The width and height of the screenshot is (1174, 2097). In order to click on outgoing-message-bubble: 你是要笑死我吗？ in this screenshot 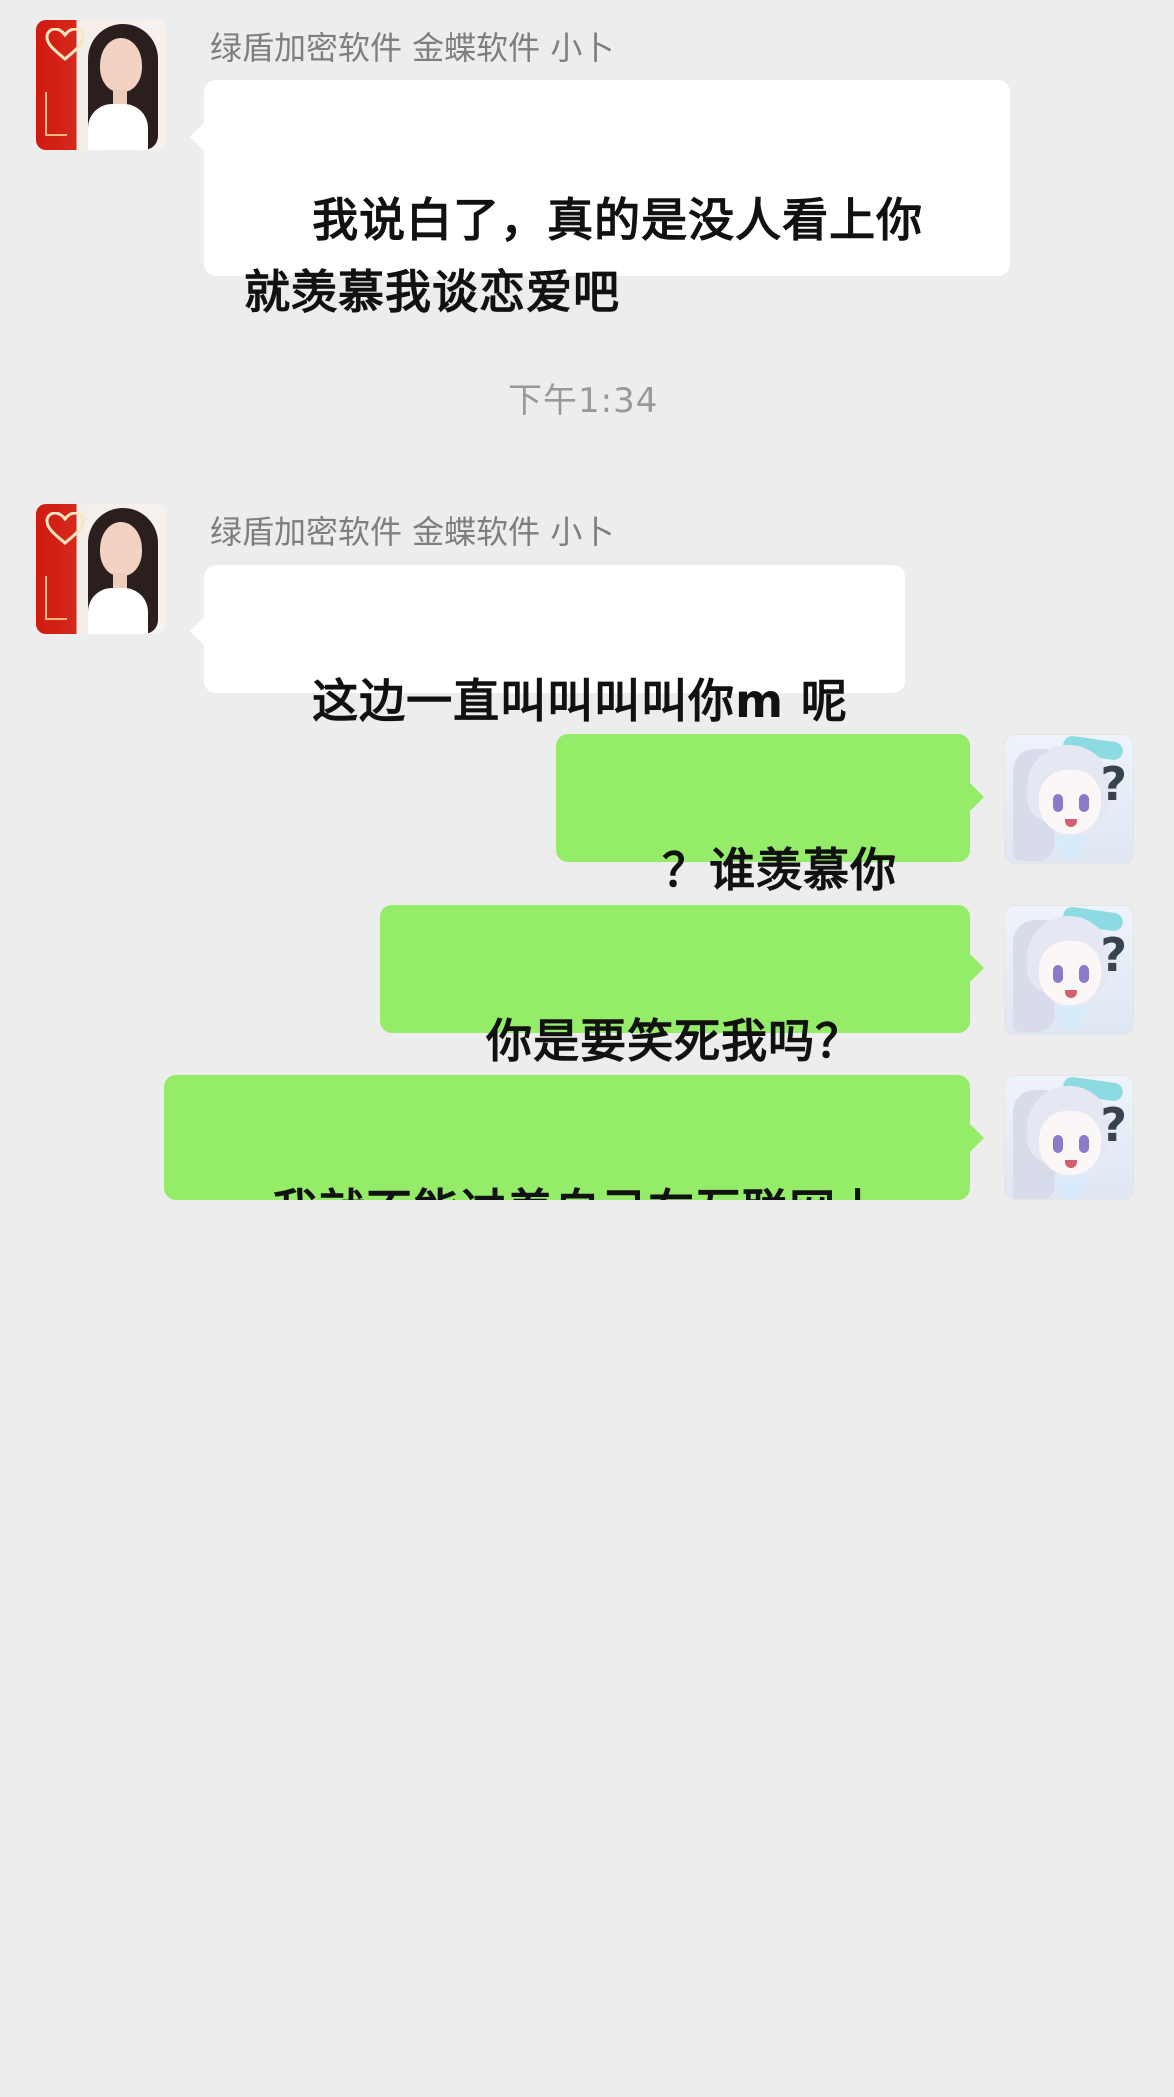, I will do `click(675, 1021)`.